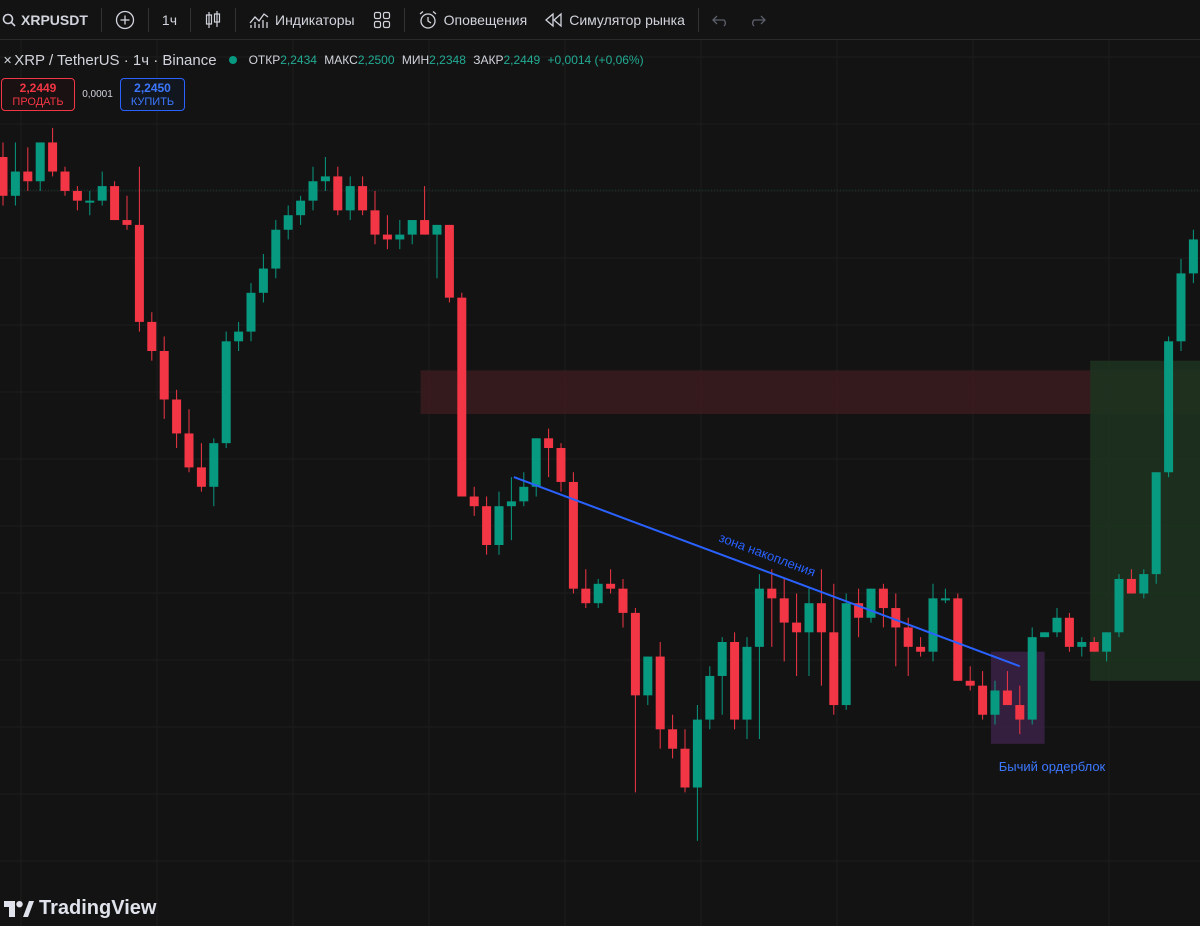 This screenshot has width=1200, height=926. I want to click on close-label: ЗАКР, so click(488, 60).